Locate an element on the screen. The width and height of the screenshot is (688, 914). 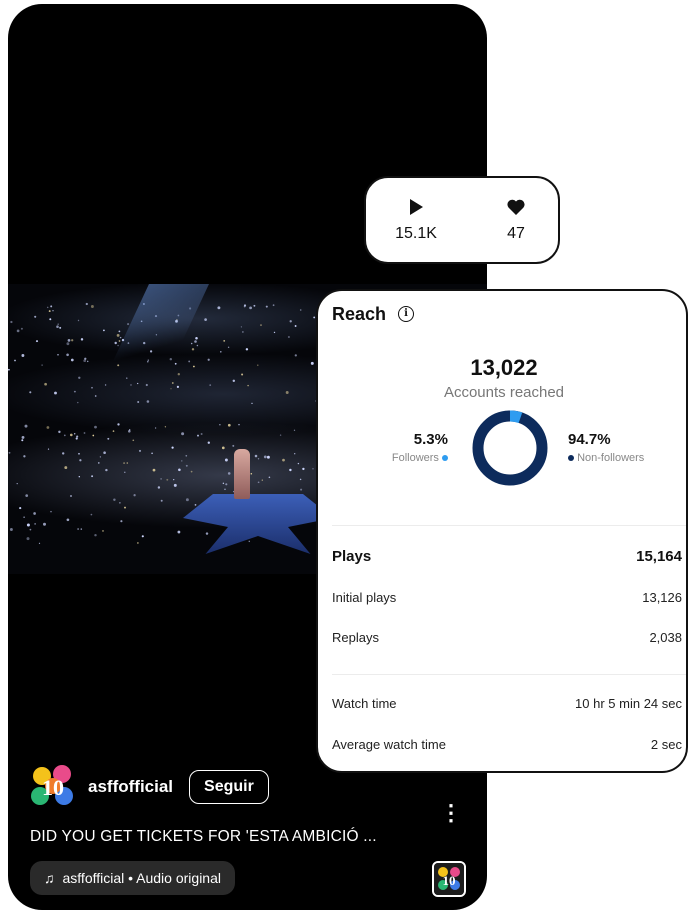
nonfollowers-legend: Non-followers is located at coordinates (606, 458).